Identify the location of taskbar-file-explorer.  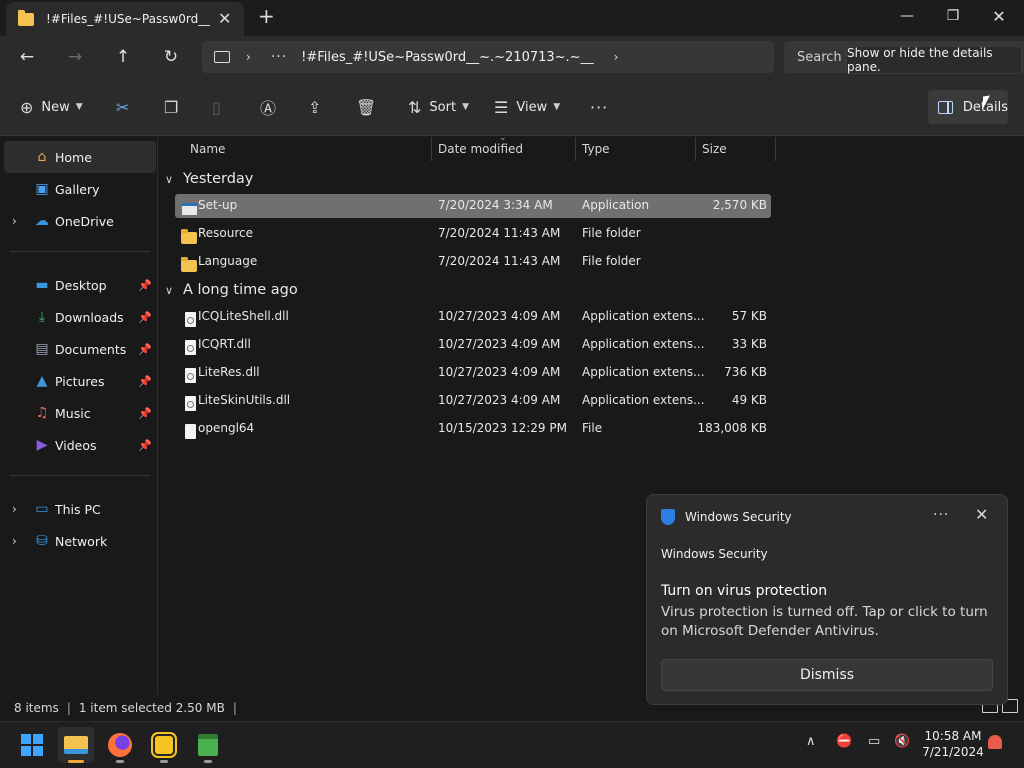
(76, 745).